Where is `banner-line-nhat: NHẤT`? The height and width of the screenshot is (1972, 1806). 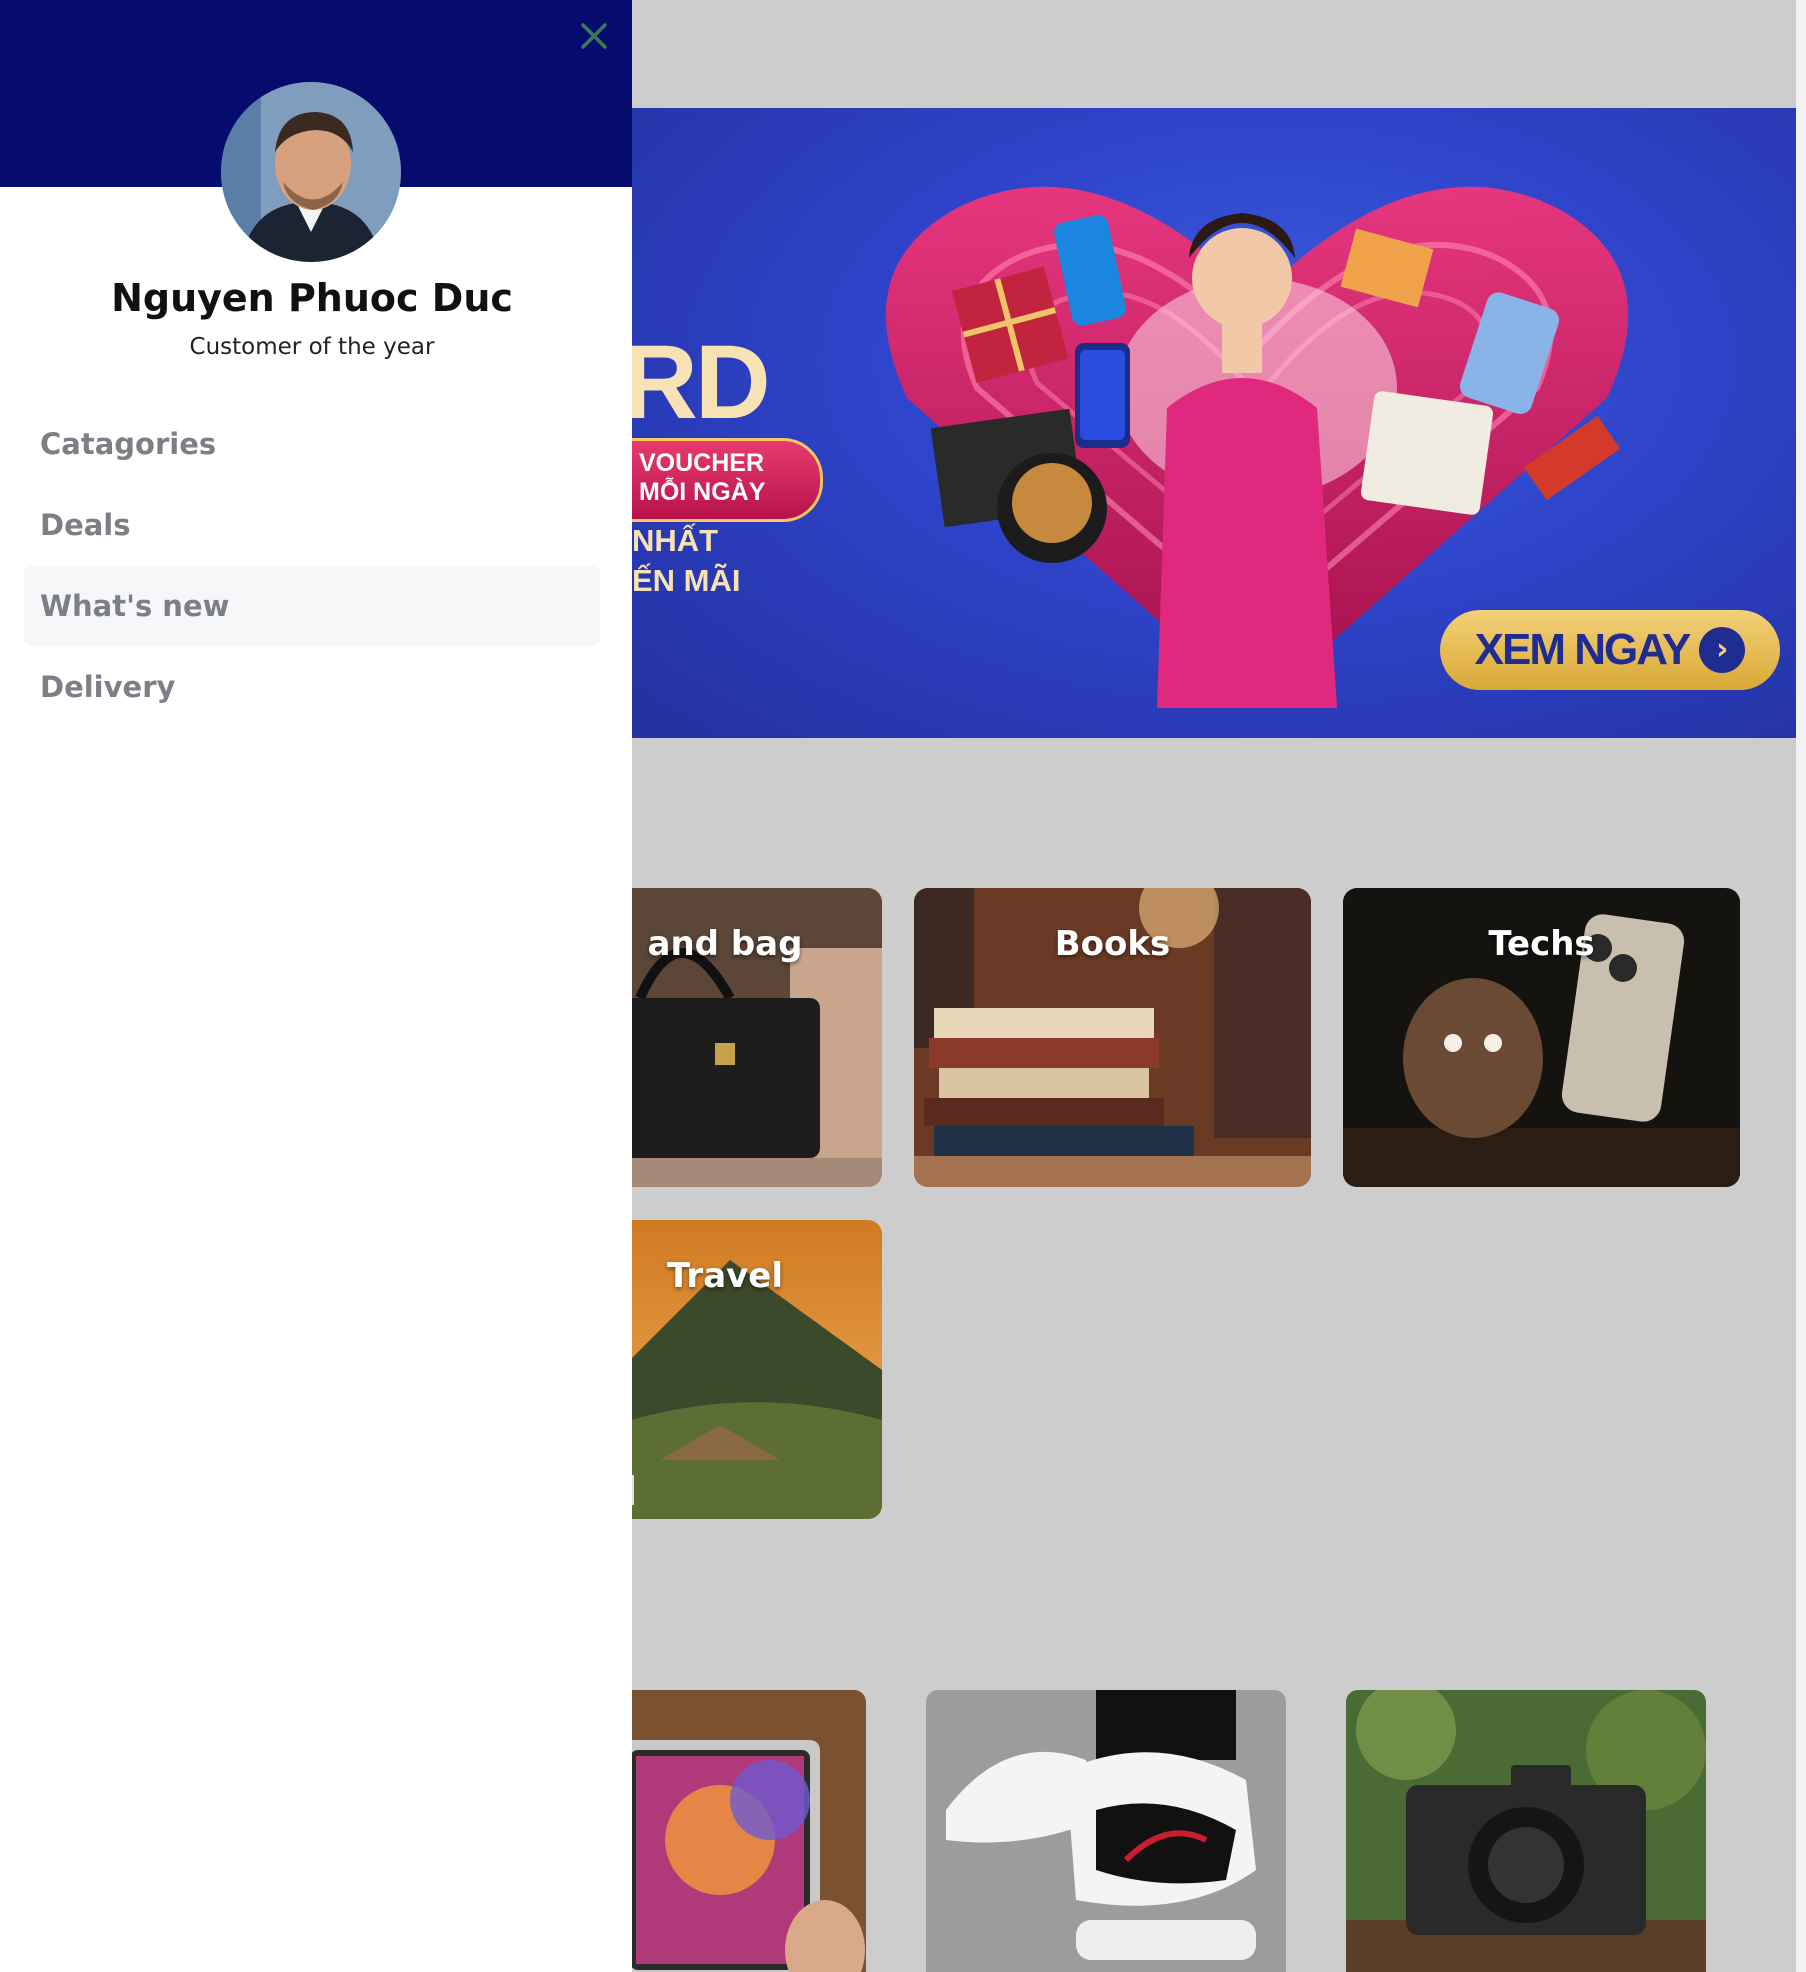 banner-line-nhat: NHẤT is located at coordinates (675, 540).